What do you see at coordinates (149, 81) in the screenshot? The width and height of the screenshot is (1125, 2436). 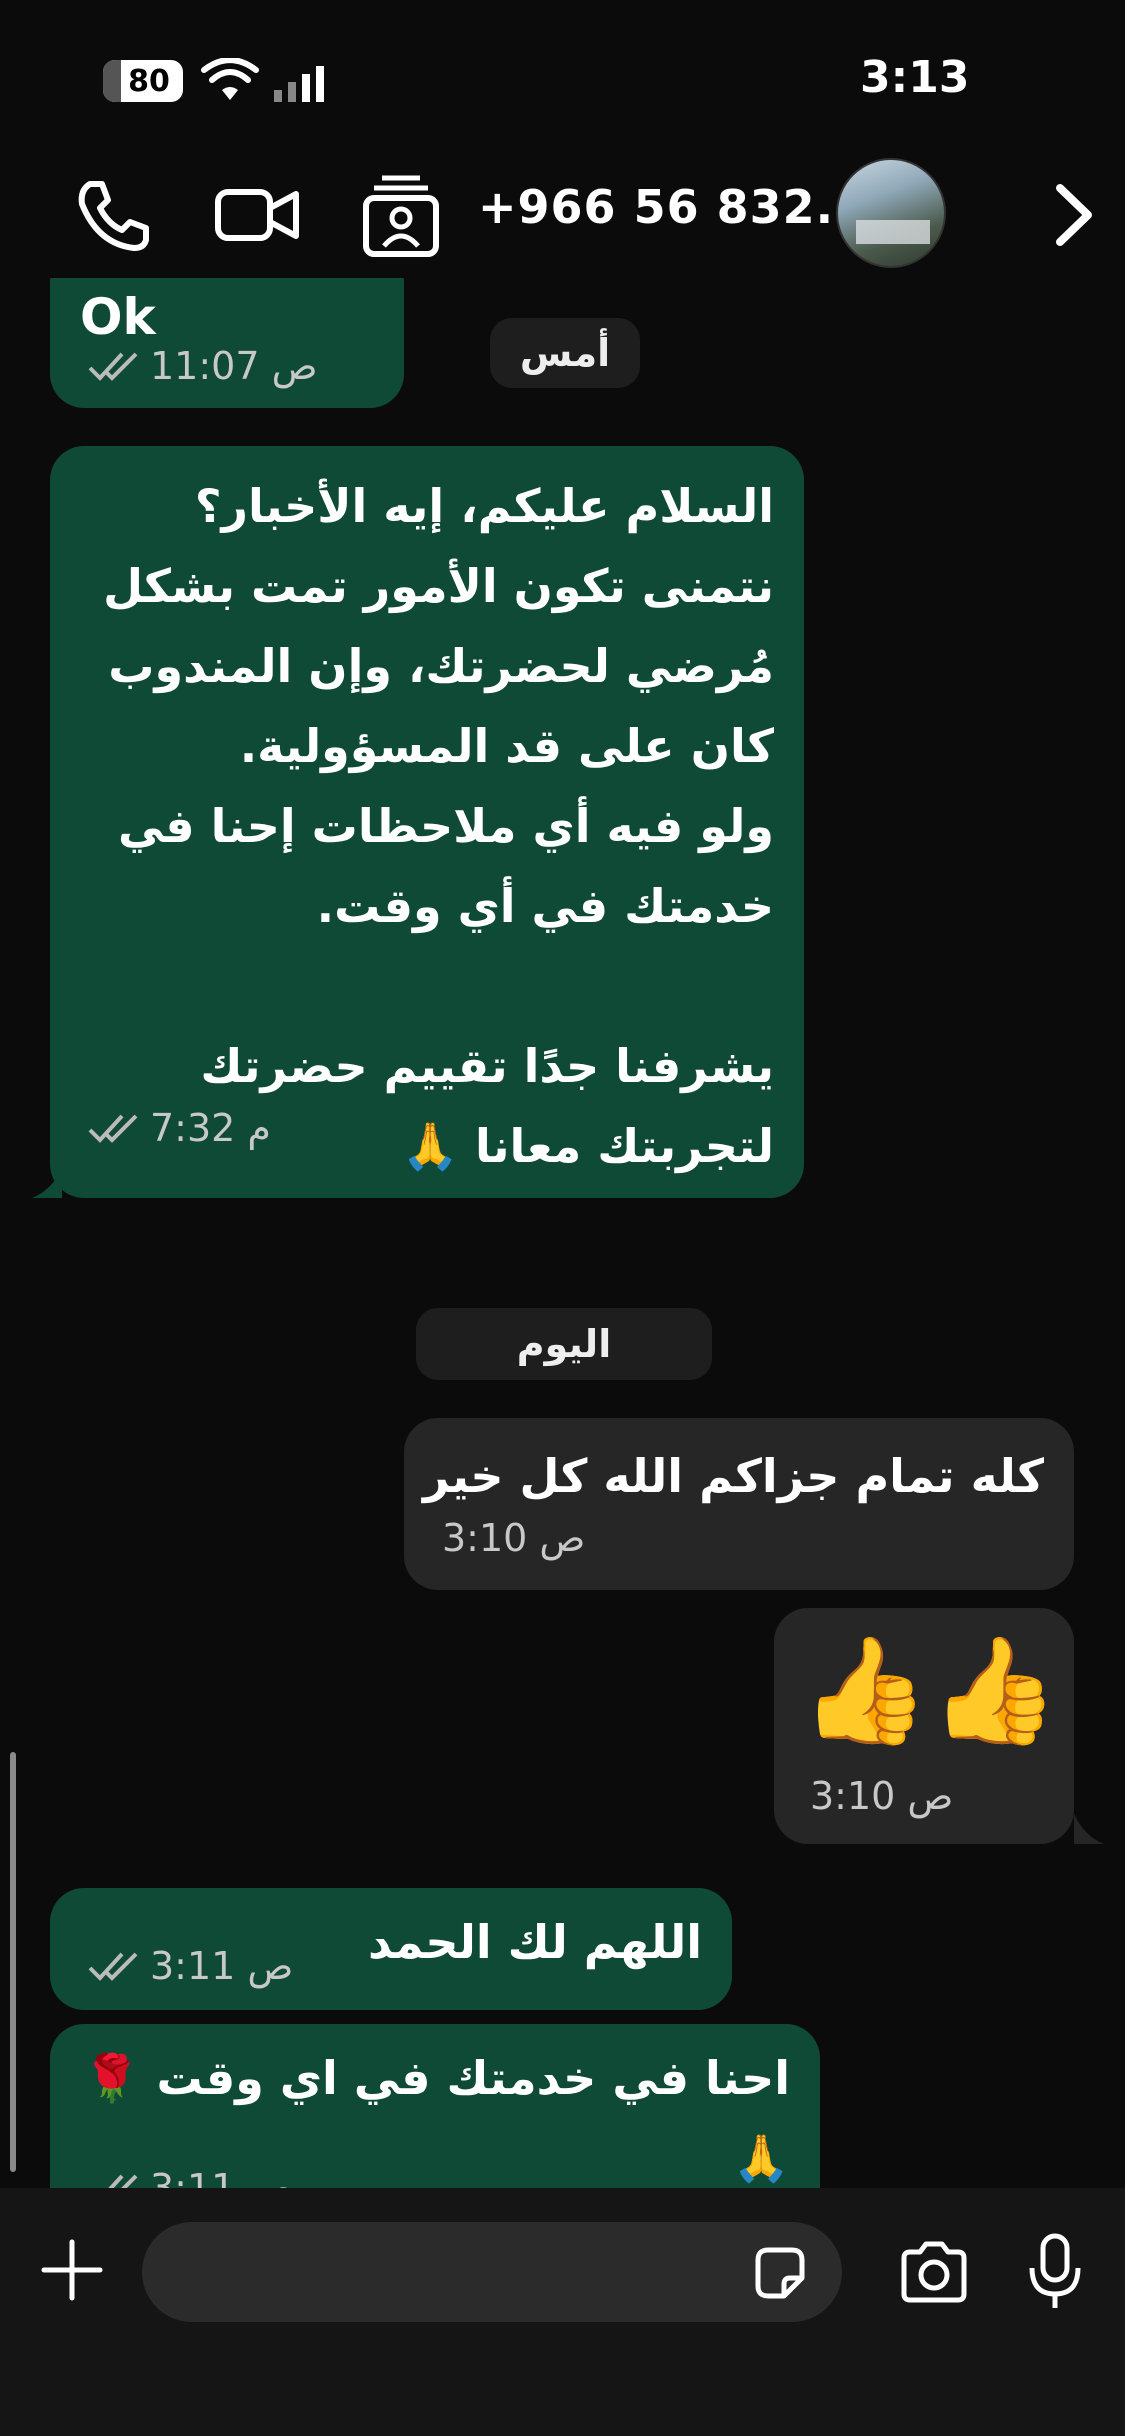 I see `battery-level: 80` at bounding box center [149, 81].